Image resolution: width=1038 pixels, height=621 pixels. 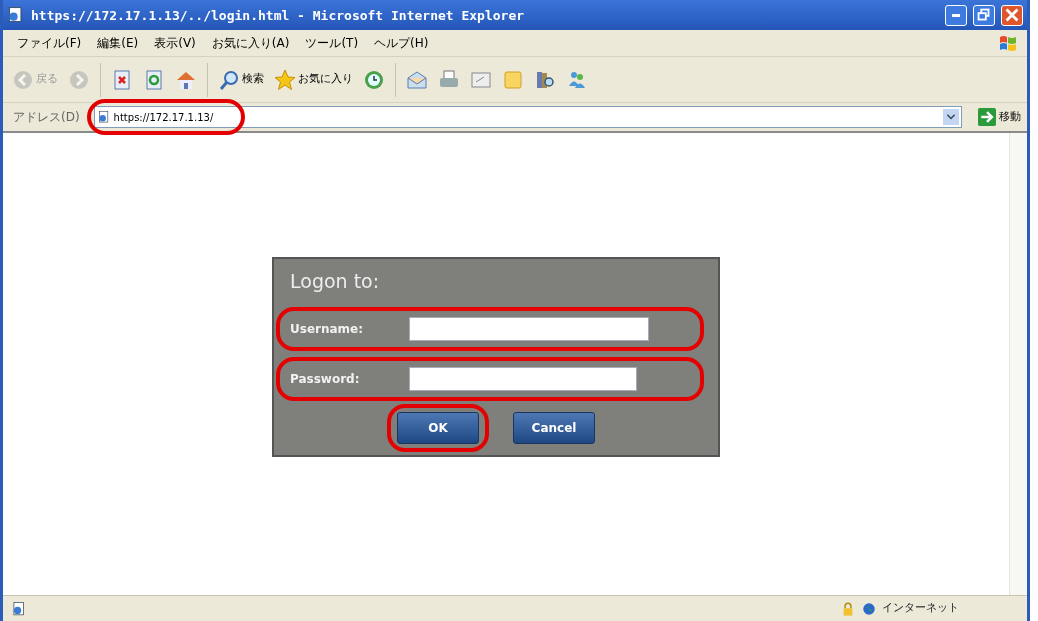 What do you see at coordinates (313, 79) in the screenshot?
I see `star-button: お気に入り` at bounding box center [313, 79].